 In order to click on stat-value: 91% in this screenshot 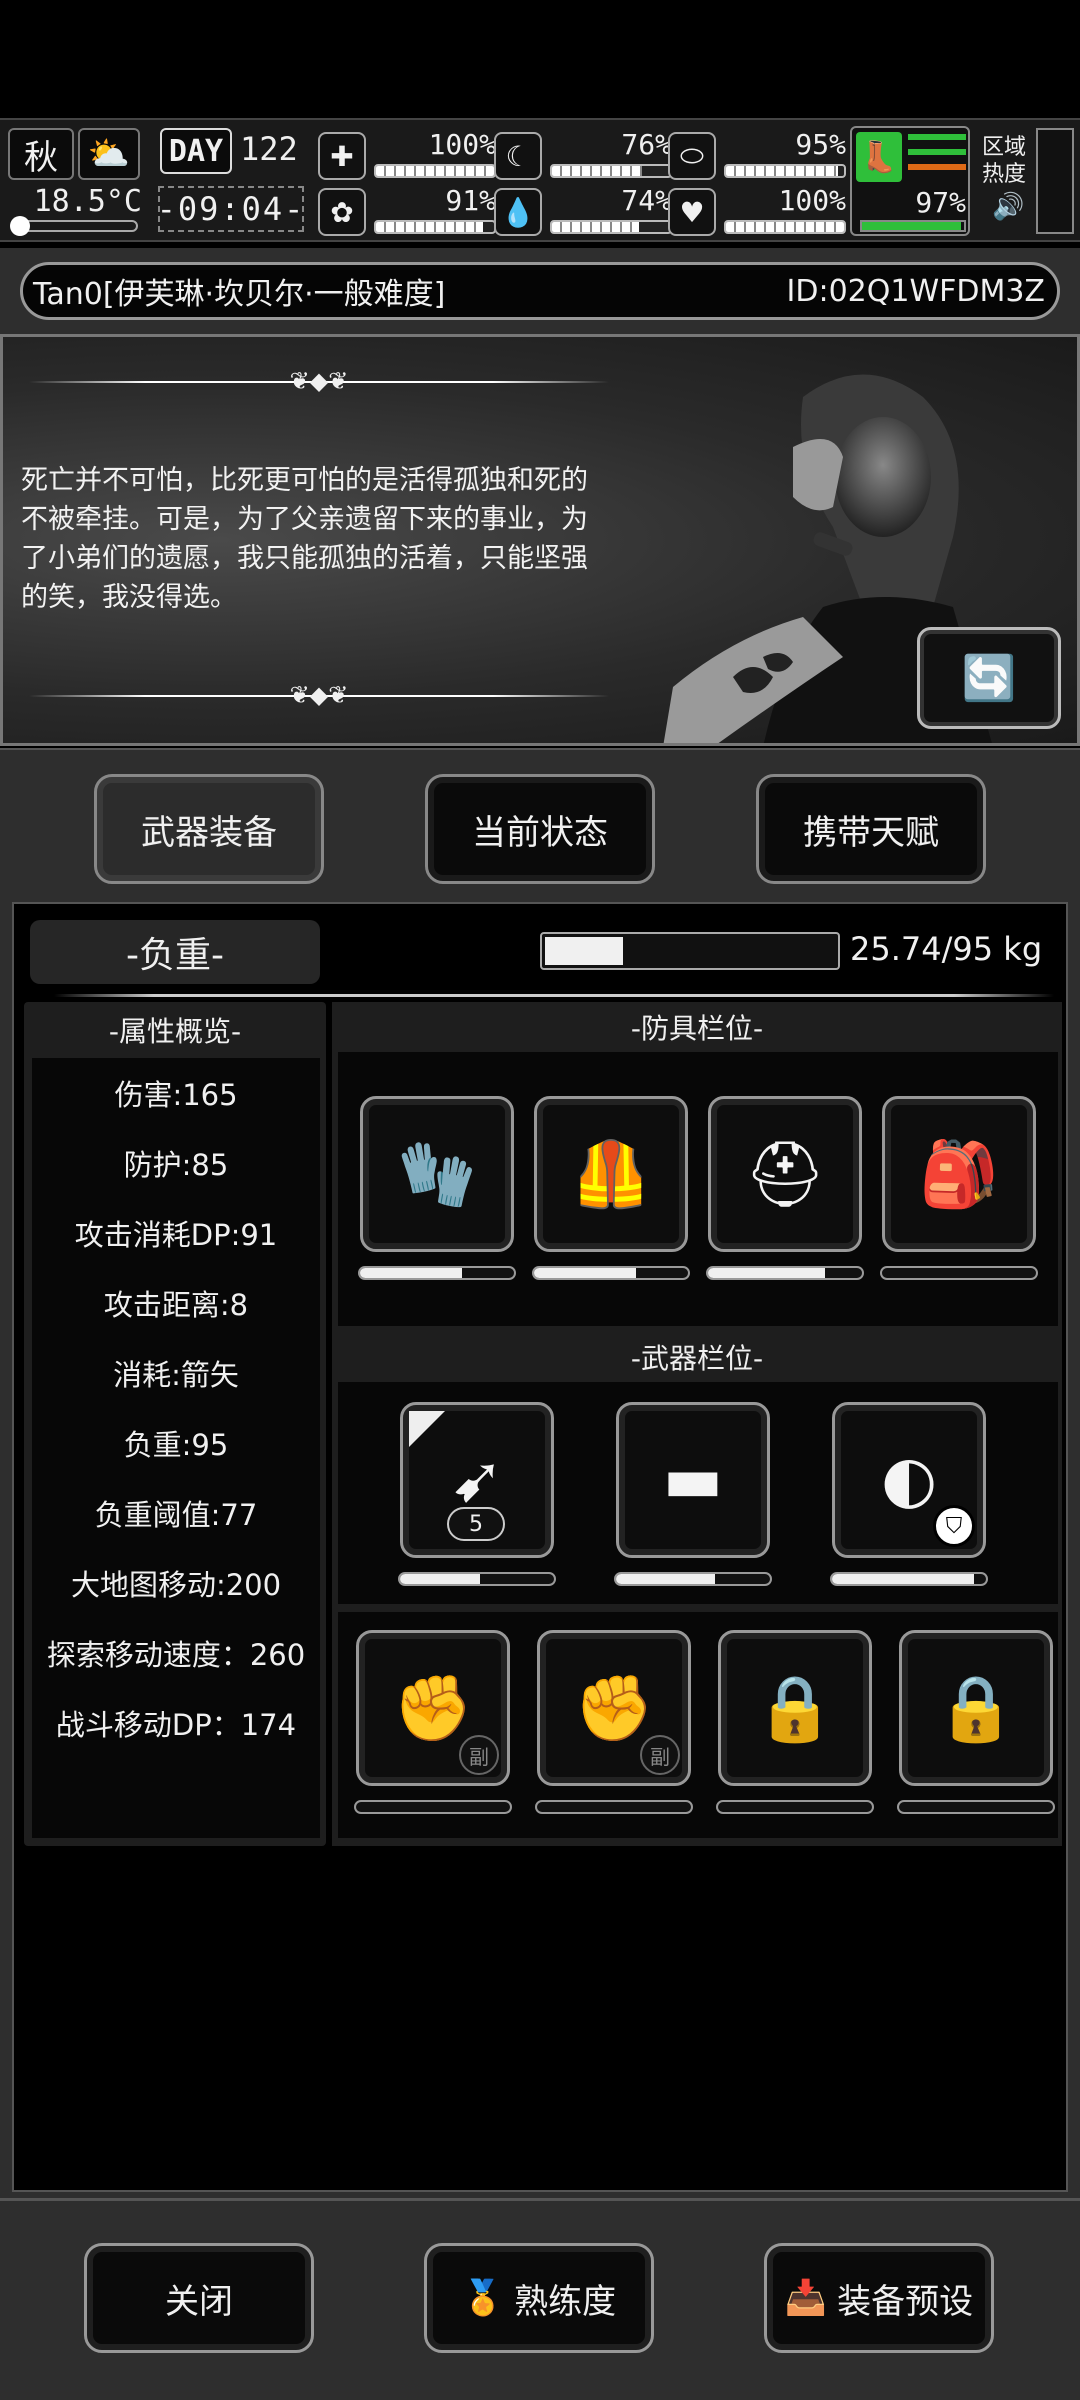, I will do `click(470, 200)`.